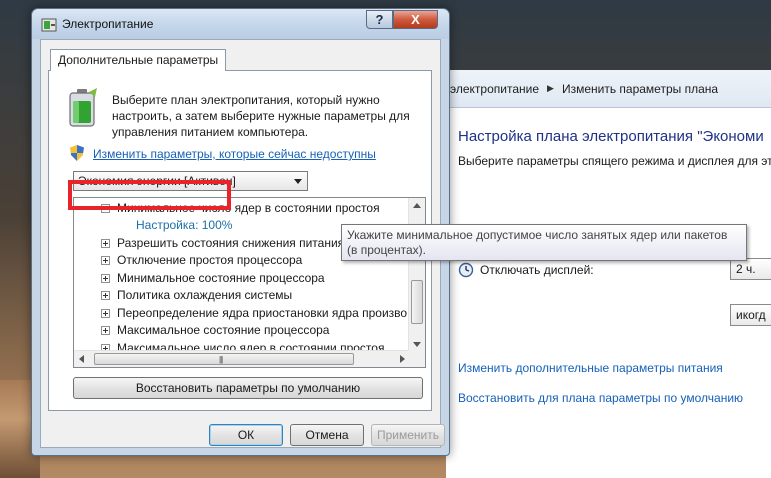 The height and width of the screenshot is (478, 771). Describe the element at coordinates (416, 358) in the screenshot. I see `scrollbar-corner` at that location.